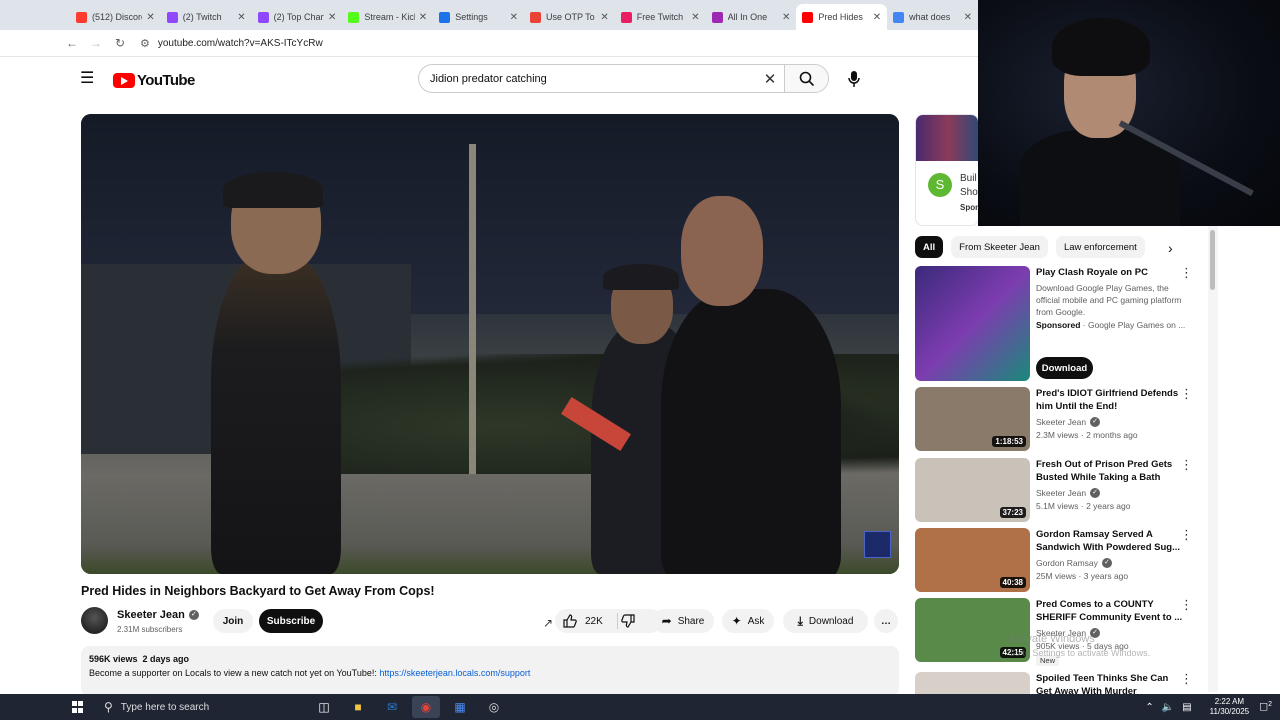 Image resolution: width=1280 pixels, height=720 pixels. What do you see at coordinates (494, 707) in the screenshot?
I see `obs-icon: ◎` at bounding box center [494, 707].